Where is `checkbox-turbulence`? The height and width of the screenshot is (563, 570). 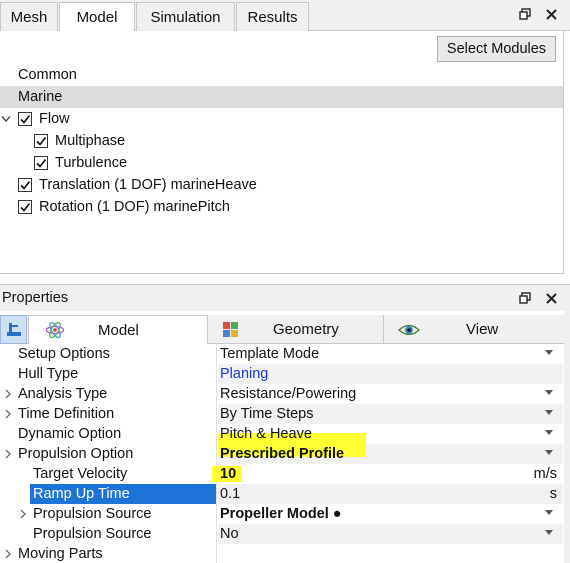
checkbox-turbulence is located at coordinates (41, 163).